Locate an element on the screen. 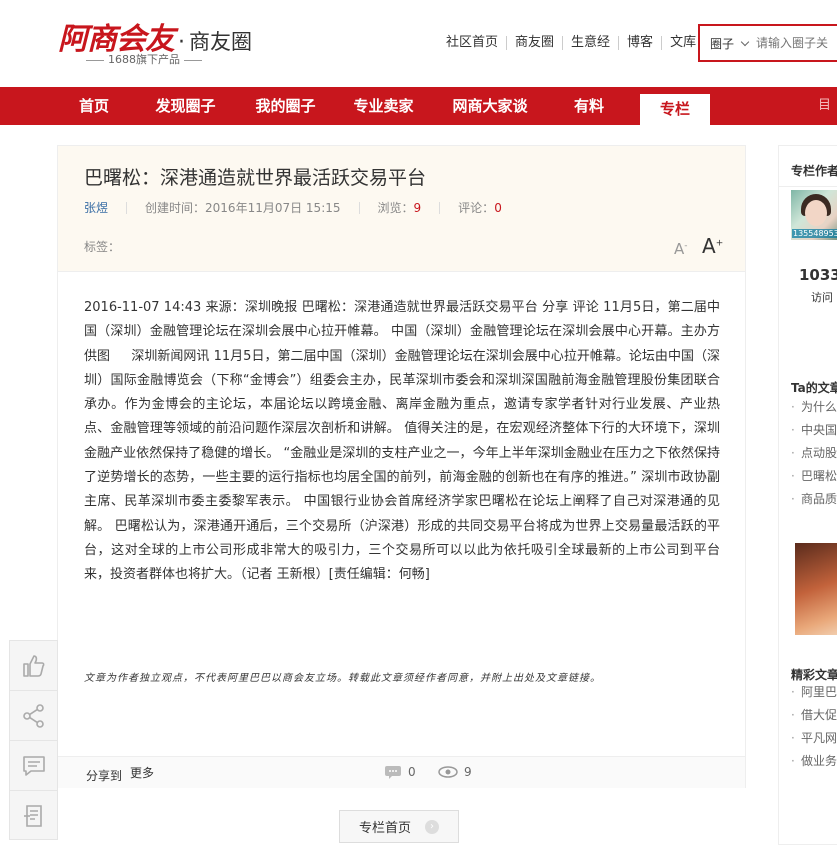  list-item: 点动股 is located at coordinates (813, 453).